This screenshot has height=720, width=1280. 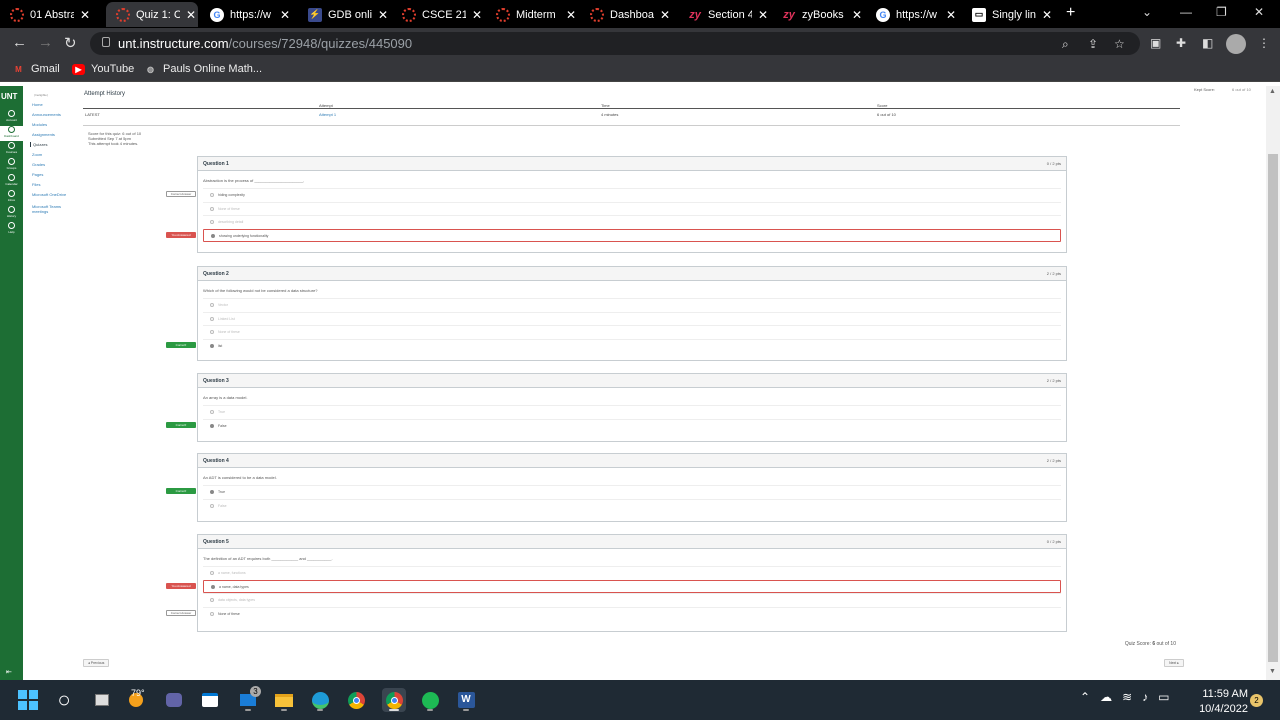 I want to click on course-nav-microsoft-onedrive: Microsoft OneDrive, so click(x=54, y=194).